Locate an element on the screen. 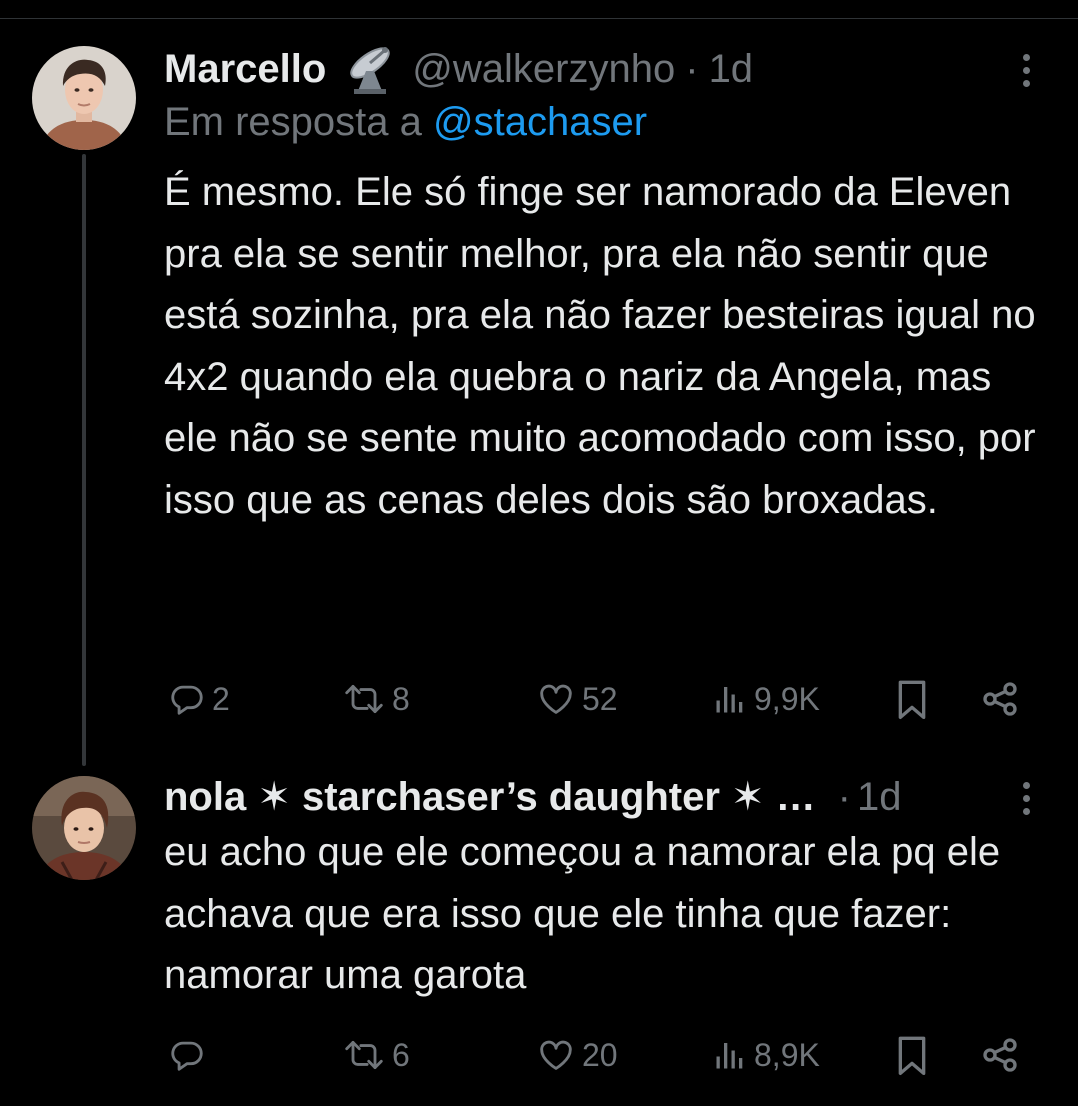  display-name: Marcello is located at coordinates (245, 69).